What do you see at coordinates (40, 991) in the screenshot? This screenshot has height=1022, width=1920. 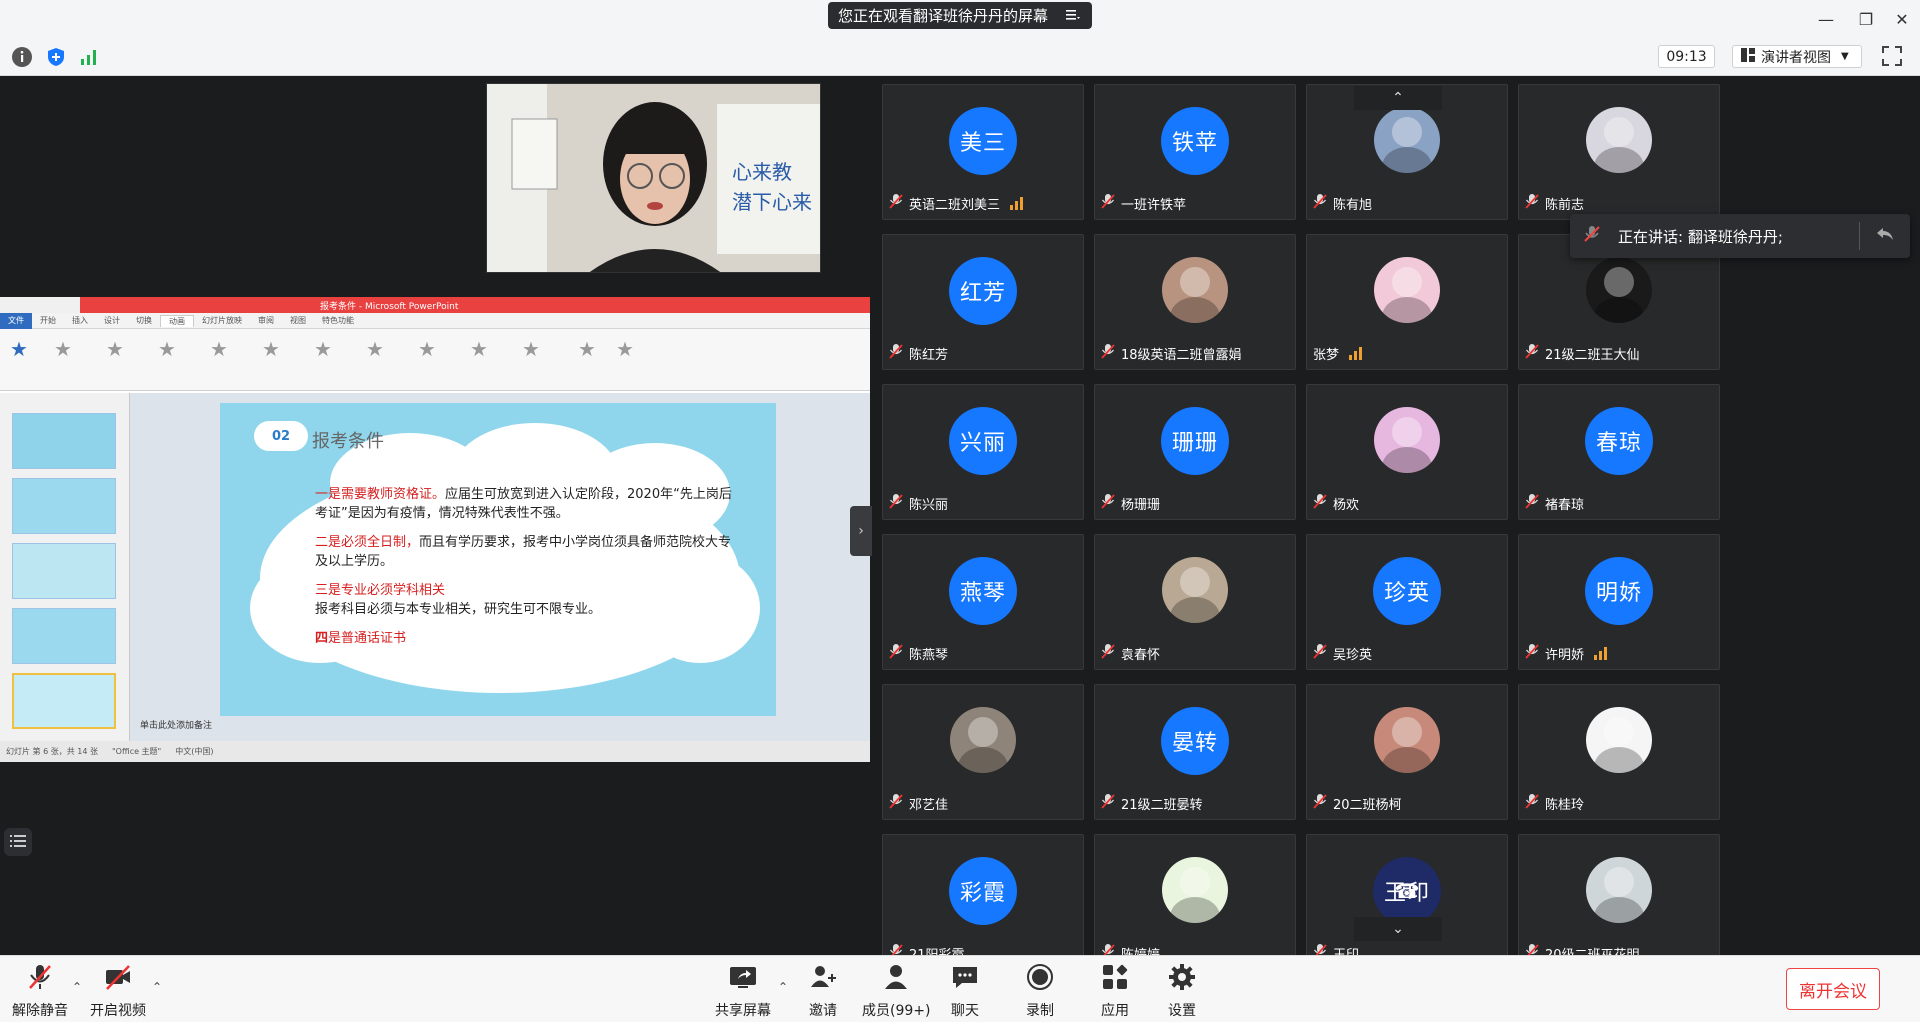 I see `unmute-button: 解除静音` at bounding box center [40, 991].